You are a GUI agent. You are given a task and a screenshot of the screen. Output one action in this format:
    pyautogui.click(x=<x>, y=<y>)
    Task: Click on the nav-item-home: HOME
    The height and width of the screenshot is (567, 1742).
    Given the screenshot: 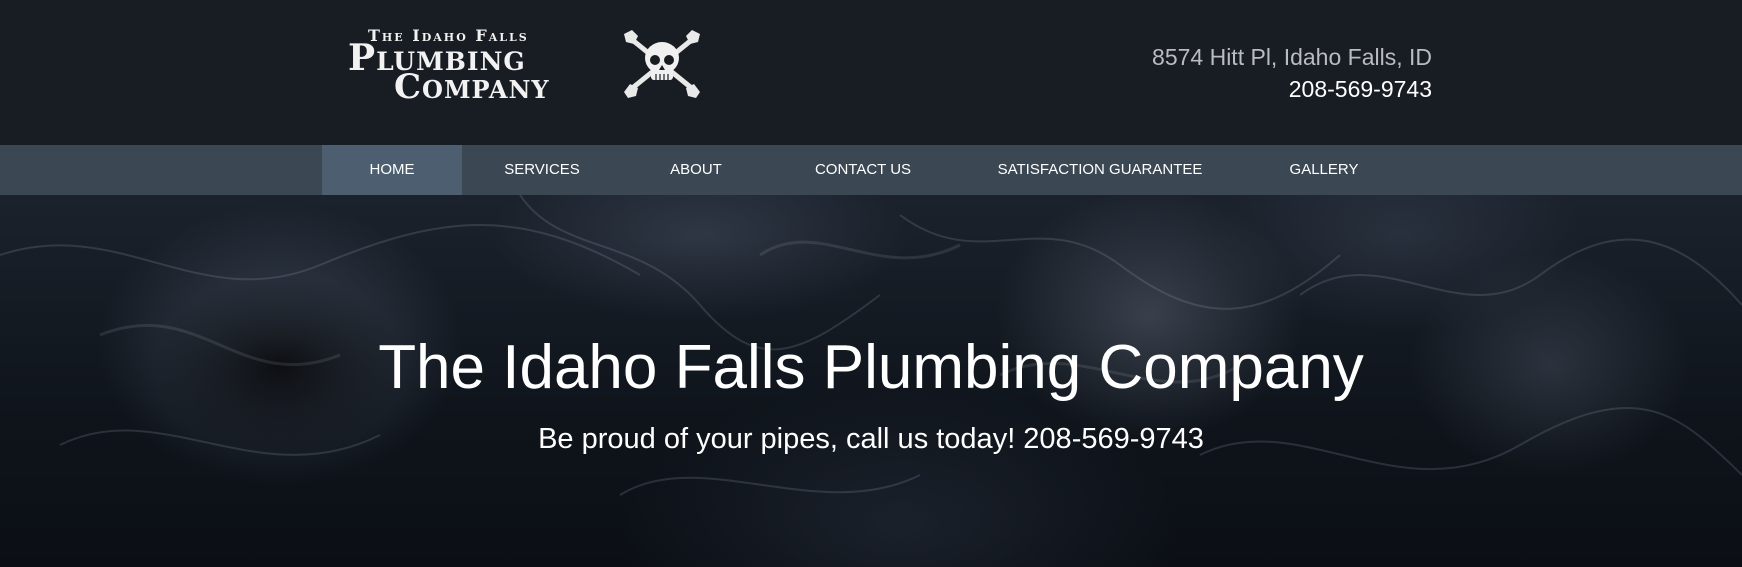 What is the action you would take?
    pyautogui.click(x=392, y=170)
    